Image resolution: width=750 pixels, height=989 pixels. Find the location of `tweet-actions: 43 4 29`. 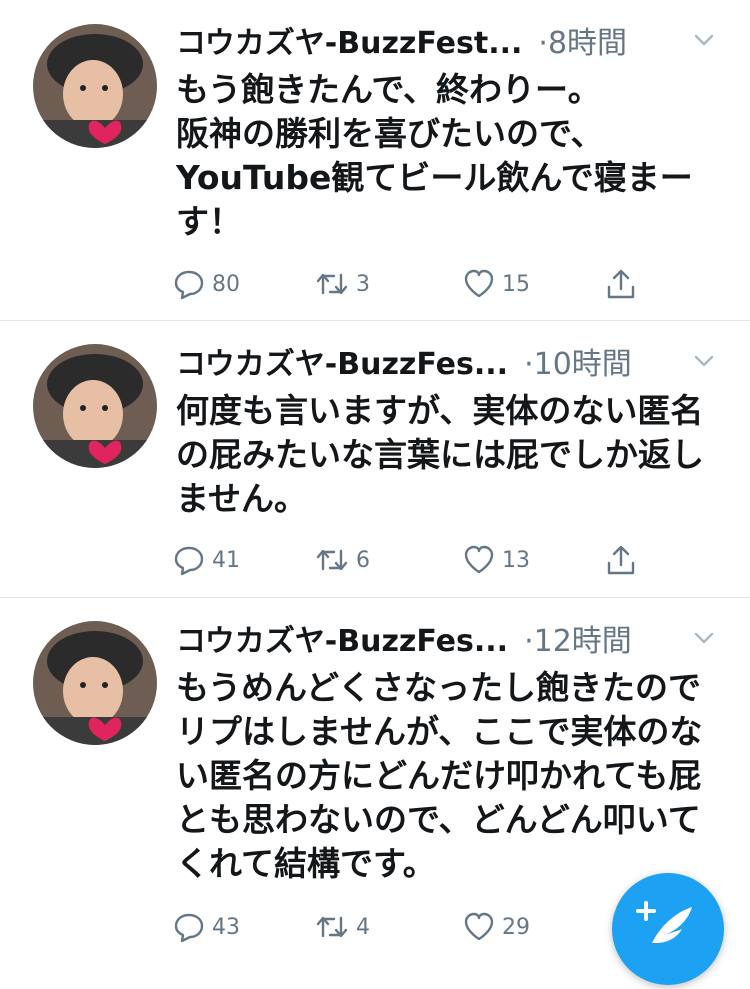

tweet-actions: 43 4 29 is located at coordinates (412, 927).